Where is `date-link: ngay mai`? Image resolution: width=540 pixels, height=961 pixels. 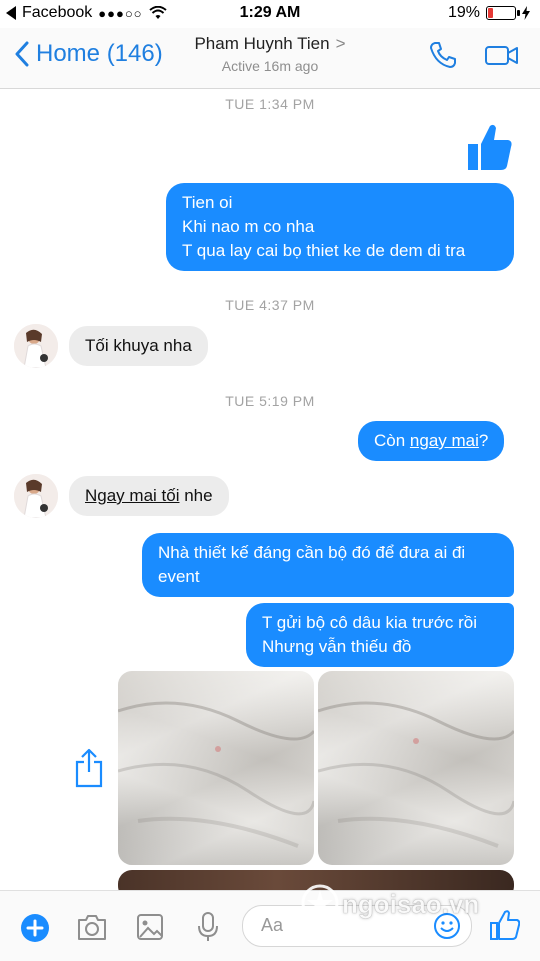 date-link: ngay mai is located at coordinates (444, 440).